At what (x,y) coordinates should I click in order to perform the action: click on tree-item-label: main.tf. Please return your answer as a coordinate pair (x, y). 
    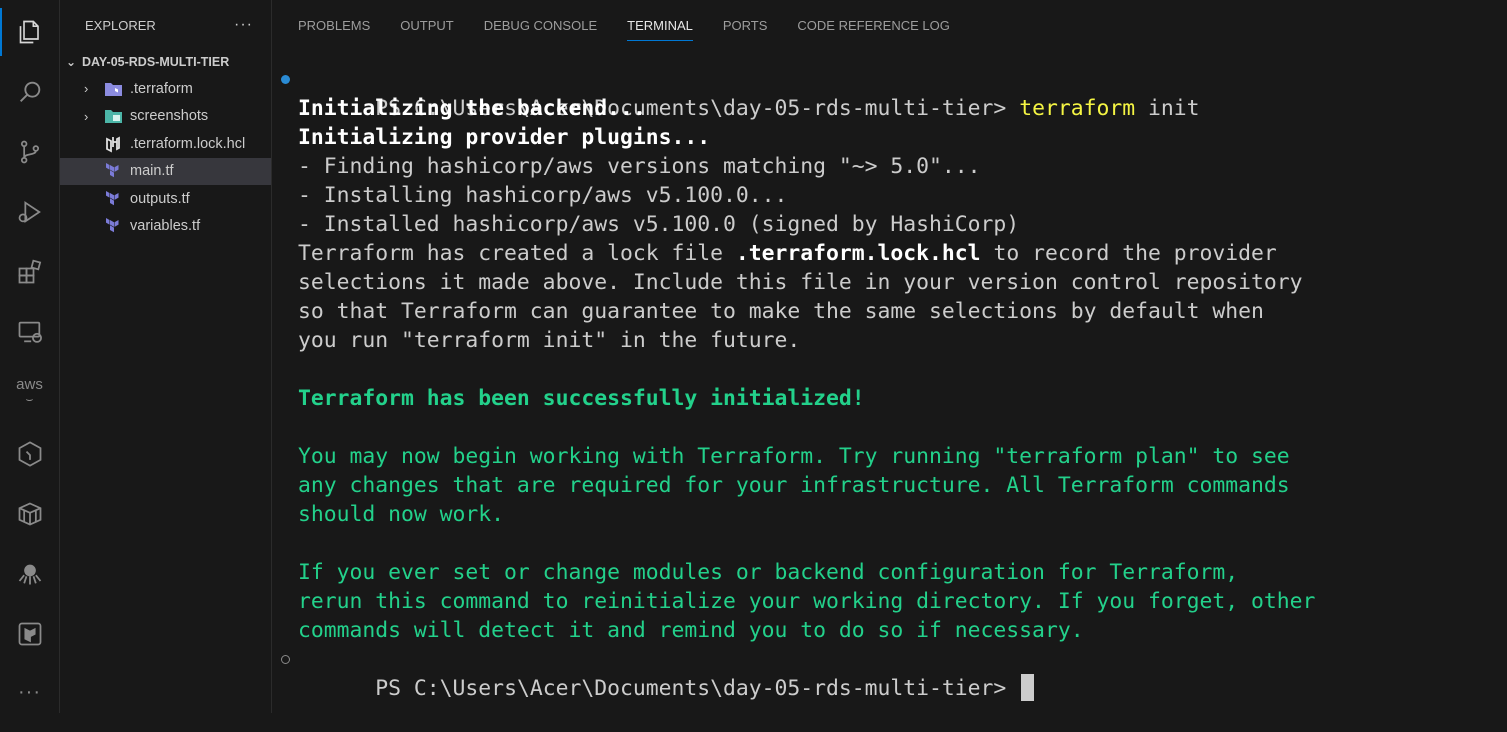
    Looking at the image, I should click on (152, 171).